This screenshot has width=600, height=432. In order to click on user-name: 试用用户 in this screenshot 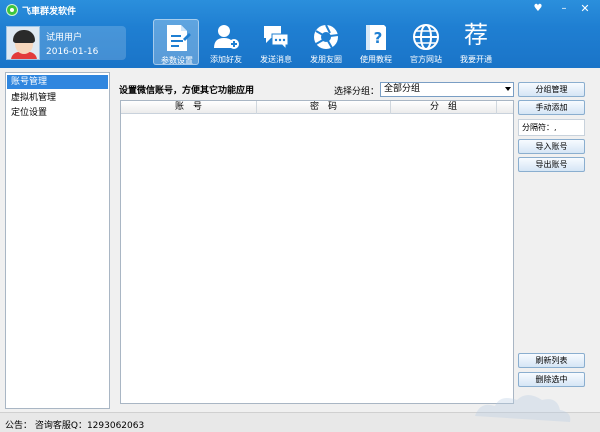, I will do `click(64, 38)`.